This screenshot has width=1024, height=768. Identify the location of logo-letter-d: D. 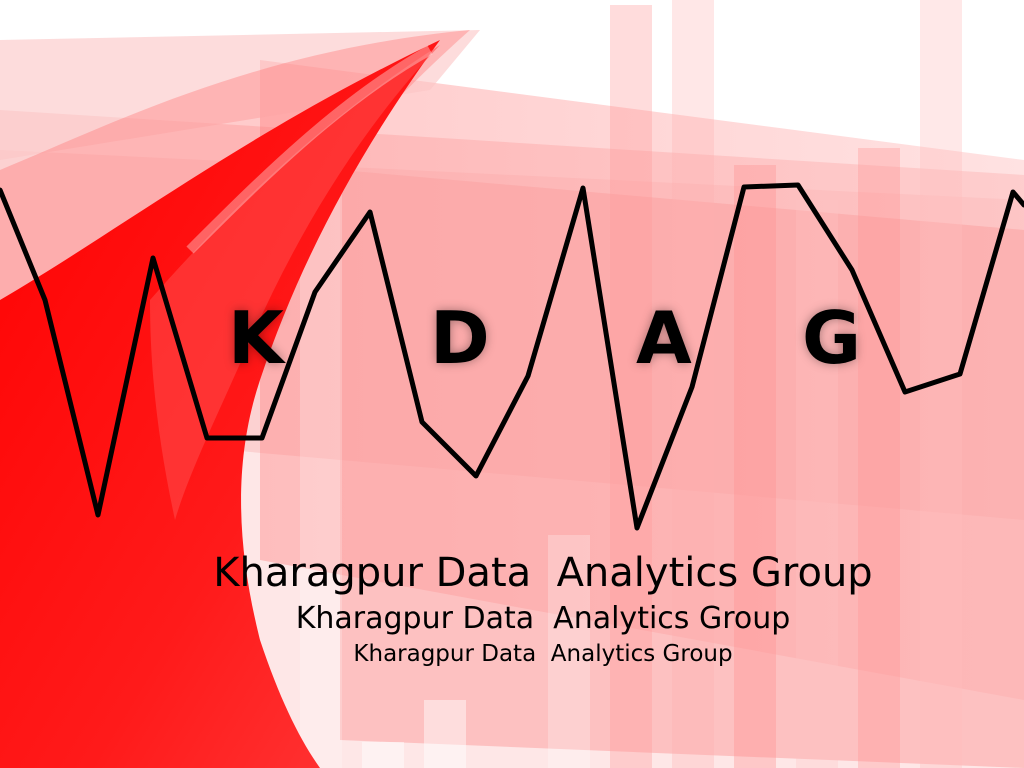
(460, 338).